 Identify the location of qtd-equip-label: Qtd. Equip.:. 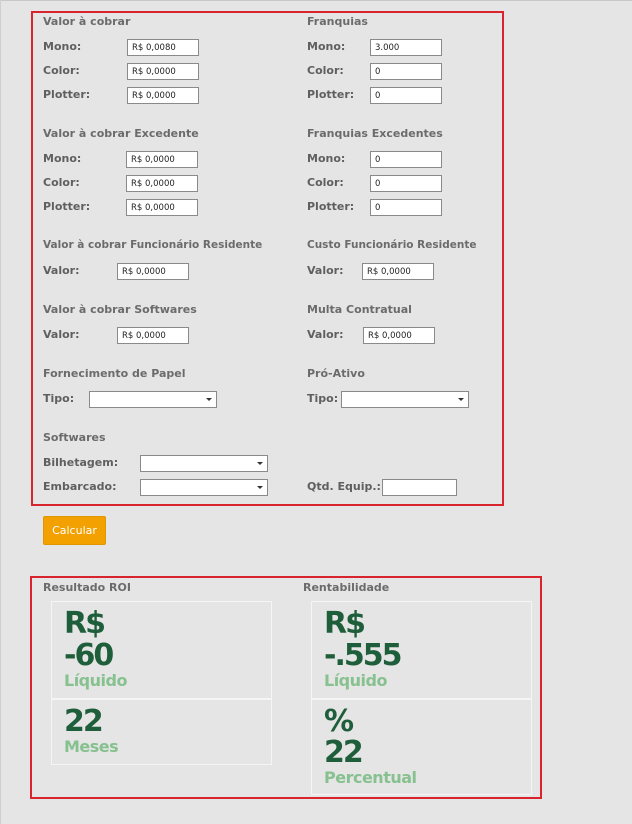
(344, 486).